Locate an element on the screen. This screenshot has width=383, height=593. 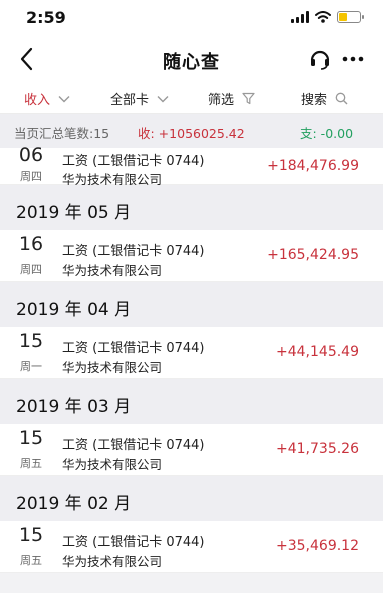
wifi-icon is located at coordinates (323, 17).